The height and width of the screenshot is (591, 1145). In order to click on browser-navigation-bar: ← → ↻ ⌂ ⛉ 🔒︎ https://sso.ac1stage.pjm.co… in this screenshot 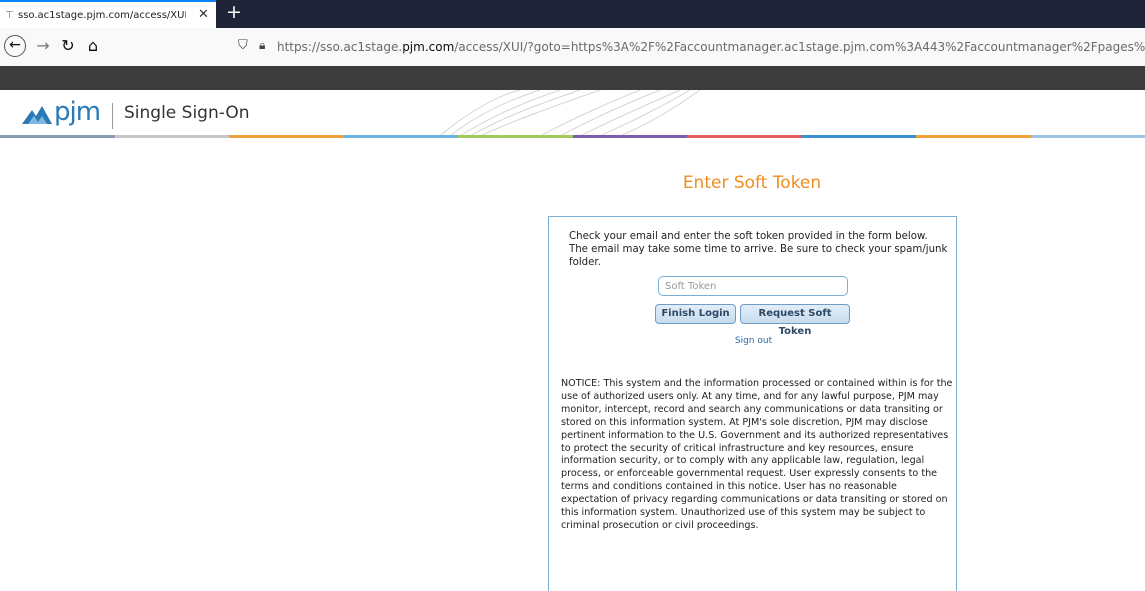, I will do `click(572, 47)`.